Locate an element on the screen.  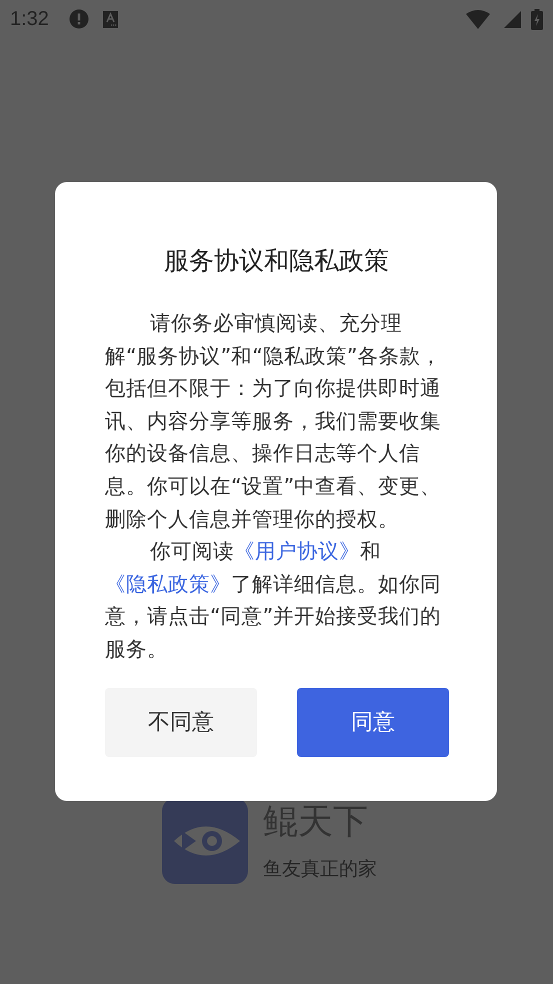
alert-icon is located at coordinates (78, 19).